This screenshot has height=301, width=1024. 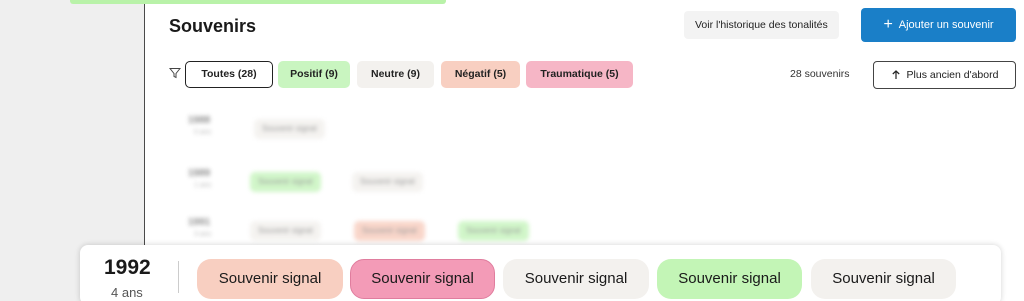 What do you see at coordinates (270, 279) in the screenshot?
I see `memory-chip-negative: Souvenir signal` at bounding box center [270, 279].